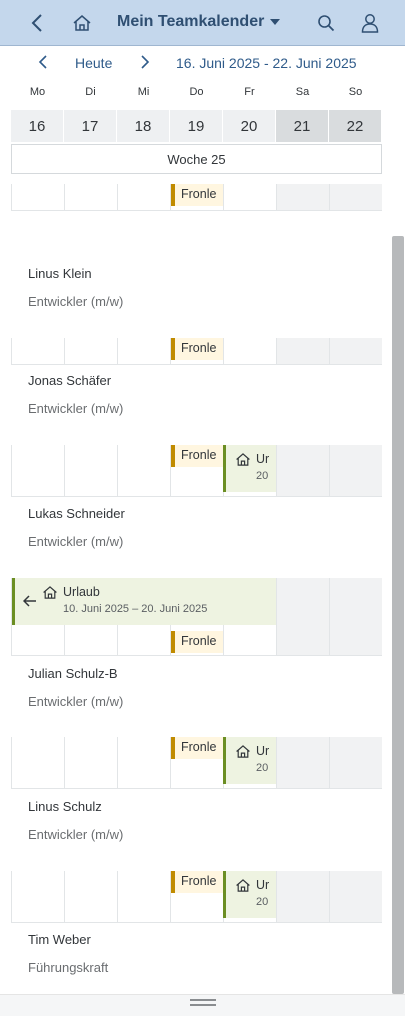  What do you see at coordinates (90, 126) in the screenshot?
I see `date-cell: 17` at bounding box center [90, 126].